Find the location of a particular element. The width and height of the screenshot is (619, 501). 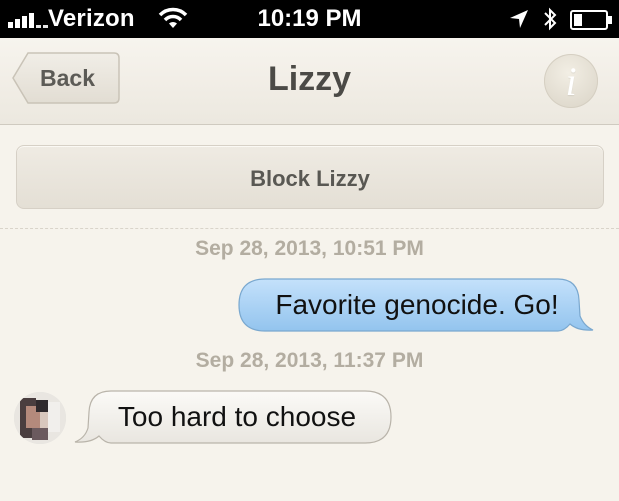

info-button: i is located at coordinates (571, 81).